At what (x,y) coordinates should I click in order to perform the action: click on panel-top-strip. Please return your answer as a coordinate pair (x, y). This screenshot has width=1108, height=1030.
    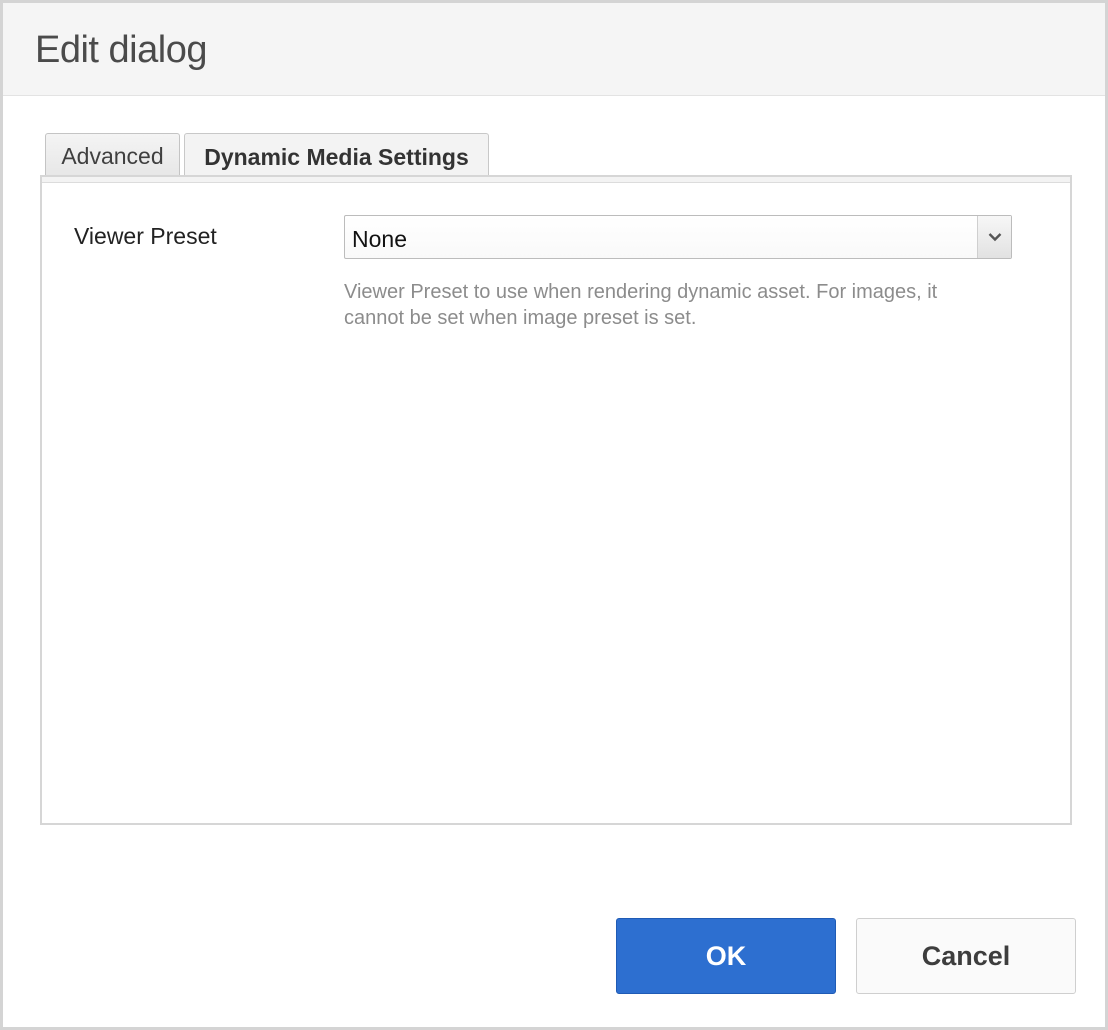
    Looking at the image, I should click on (556, 180).